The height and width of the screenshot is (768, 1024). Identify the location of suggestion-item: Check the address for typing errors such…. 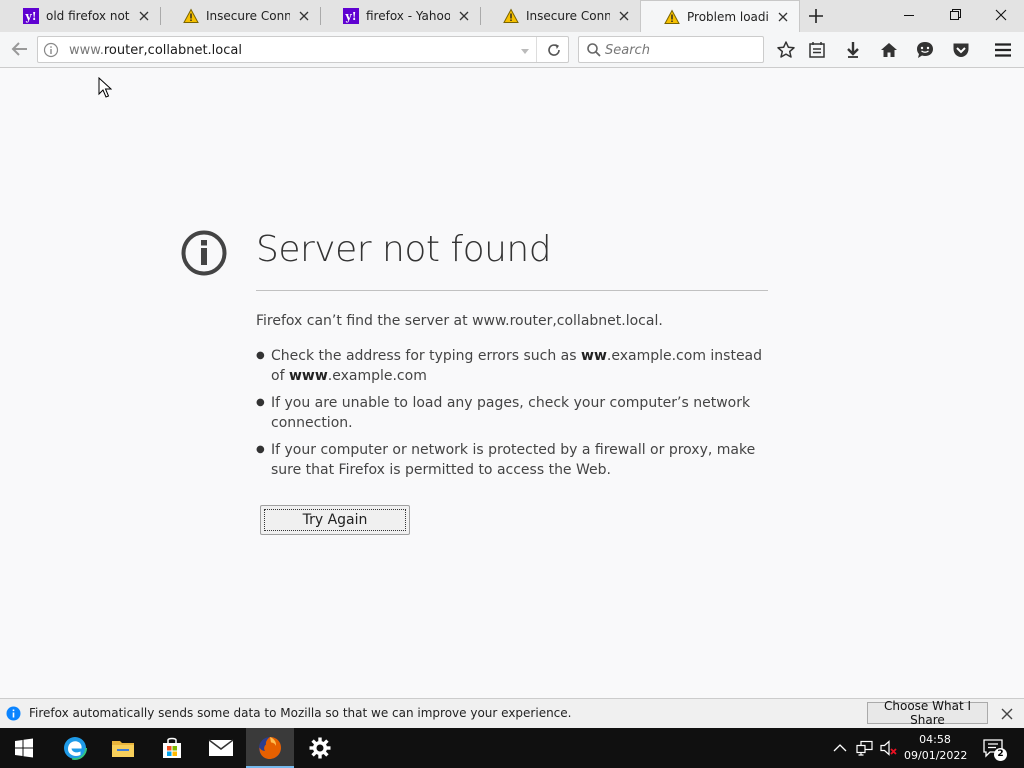
(512, 366).